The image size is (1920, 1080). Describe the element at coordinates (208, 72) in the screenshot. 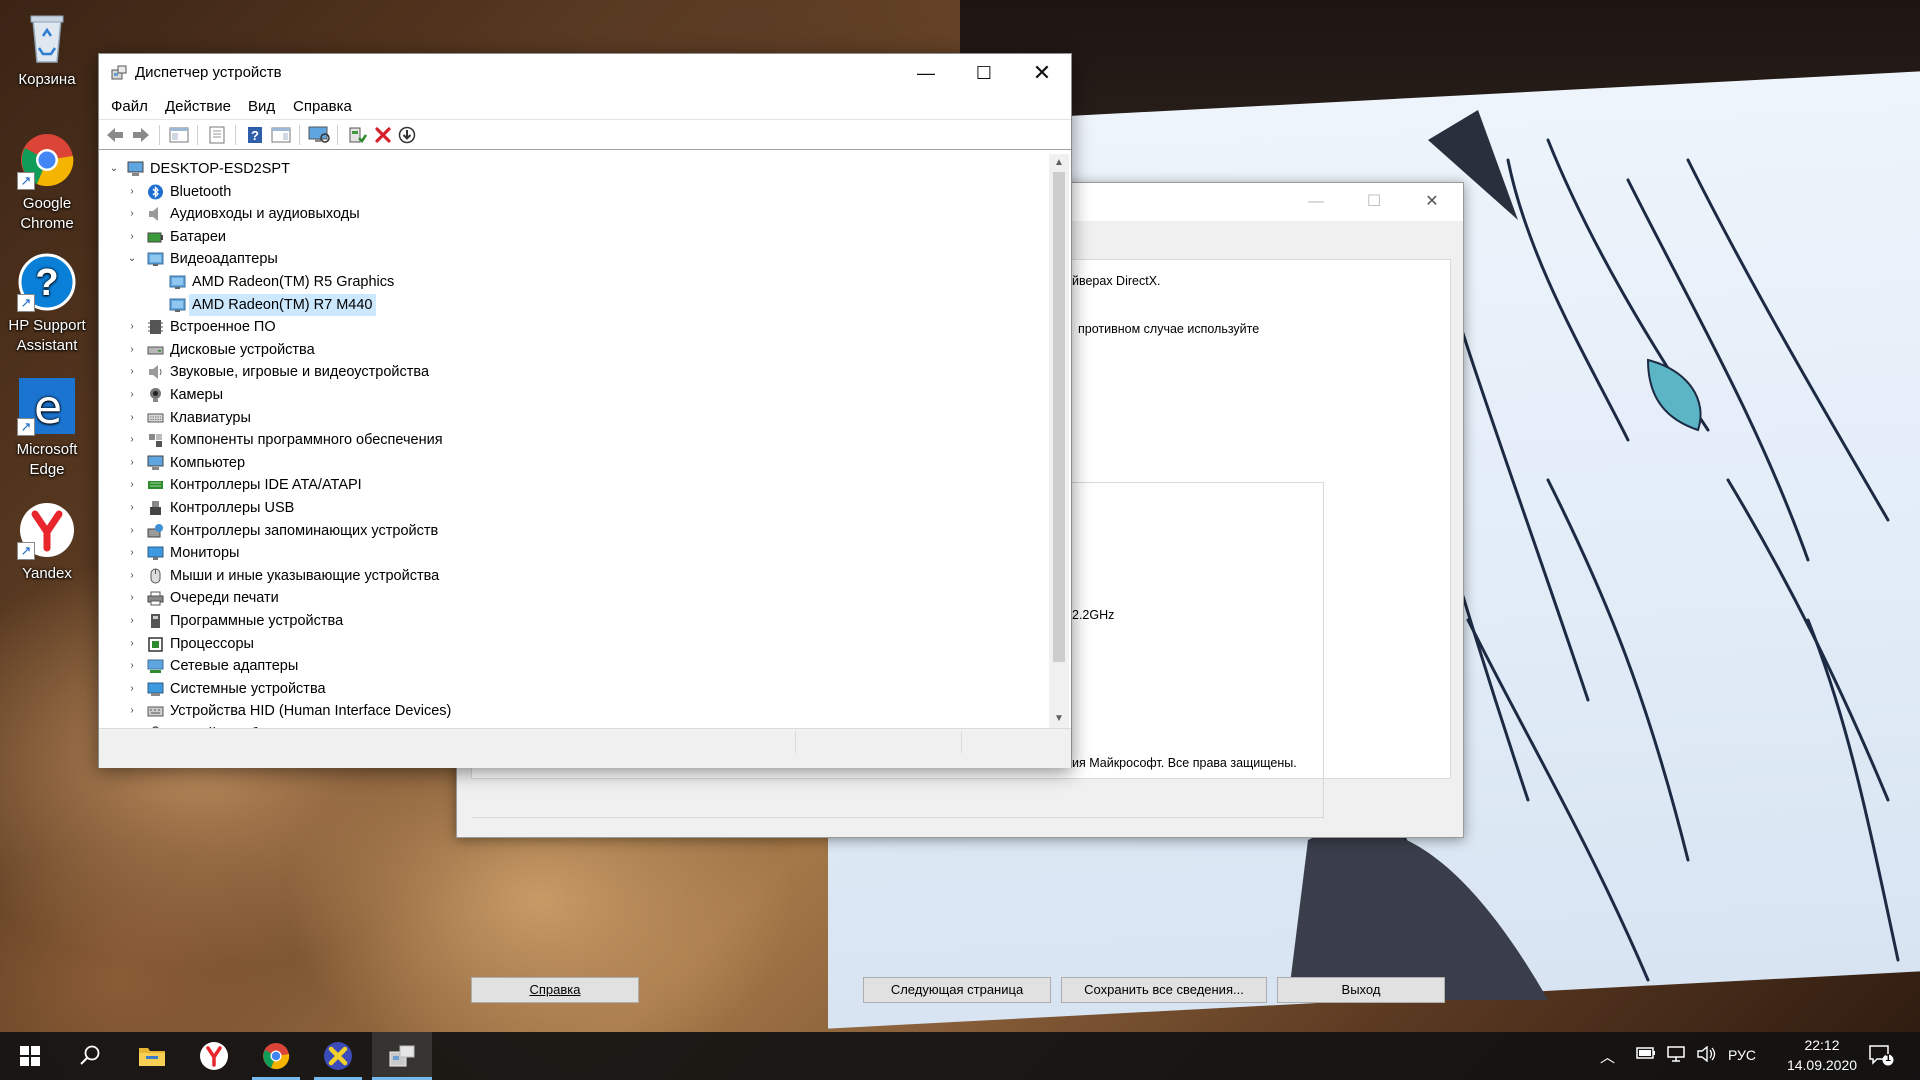

I see `window-title: Диспетчер устройств` at that location.